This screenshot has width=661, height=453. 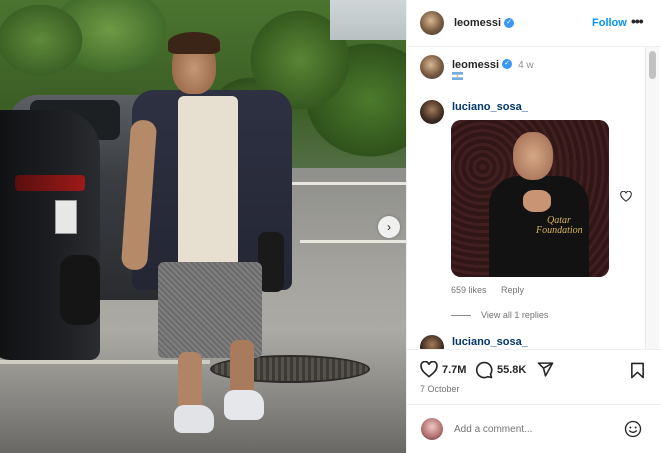 I want to click on more-icon: •••, so click(x=637, y=21).